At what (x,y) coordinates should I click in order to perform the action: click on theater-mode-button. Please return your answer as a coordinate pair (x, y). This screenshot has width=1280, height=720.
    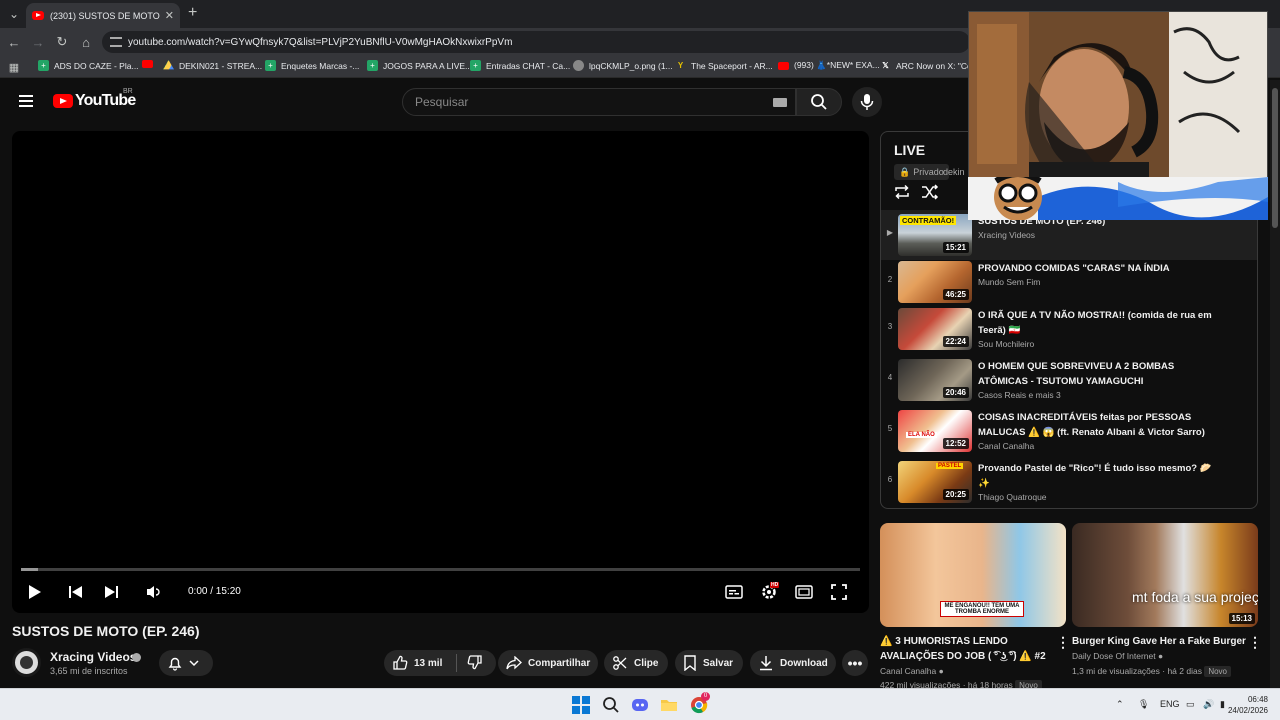
    Looking at the image, I should click on (804, 592).